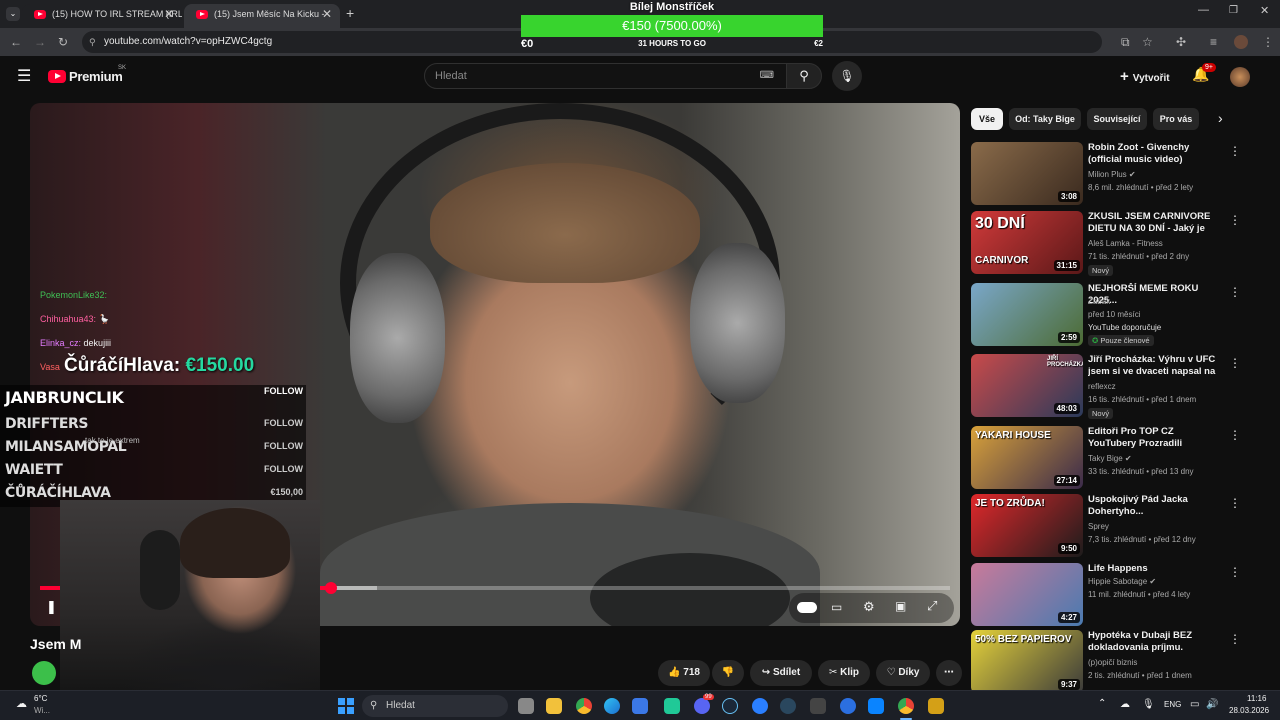  I want to click on profile-avatar, so click(1241, 42).